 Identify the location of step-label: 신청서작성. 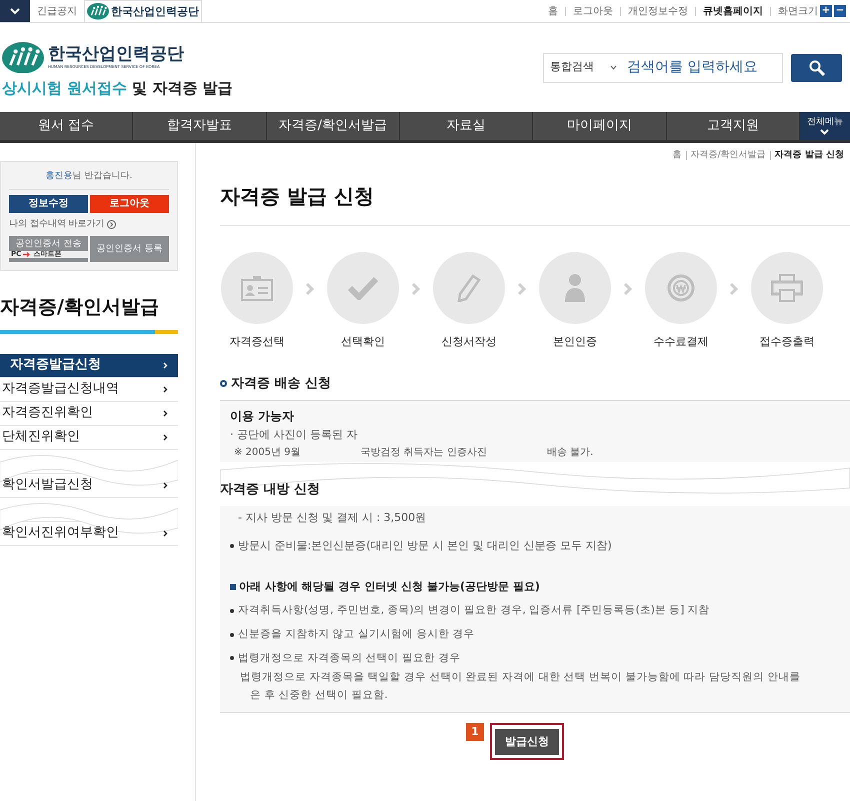
(469, 342).